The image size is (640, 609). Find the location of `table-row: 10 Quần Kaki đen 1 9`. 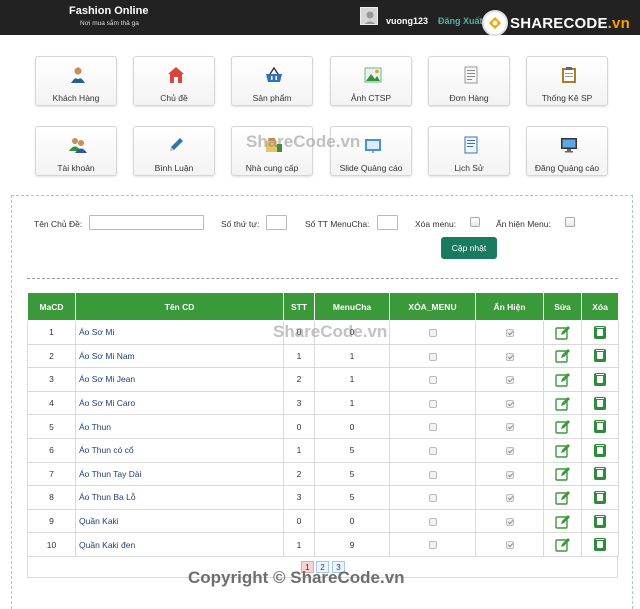

table-row: 10 Quần Kaki đen 1 9 is located at coordinates (323, 544).